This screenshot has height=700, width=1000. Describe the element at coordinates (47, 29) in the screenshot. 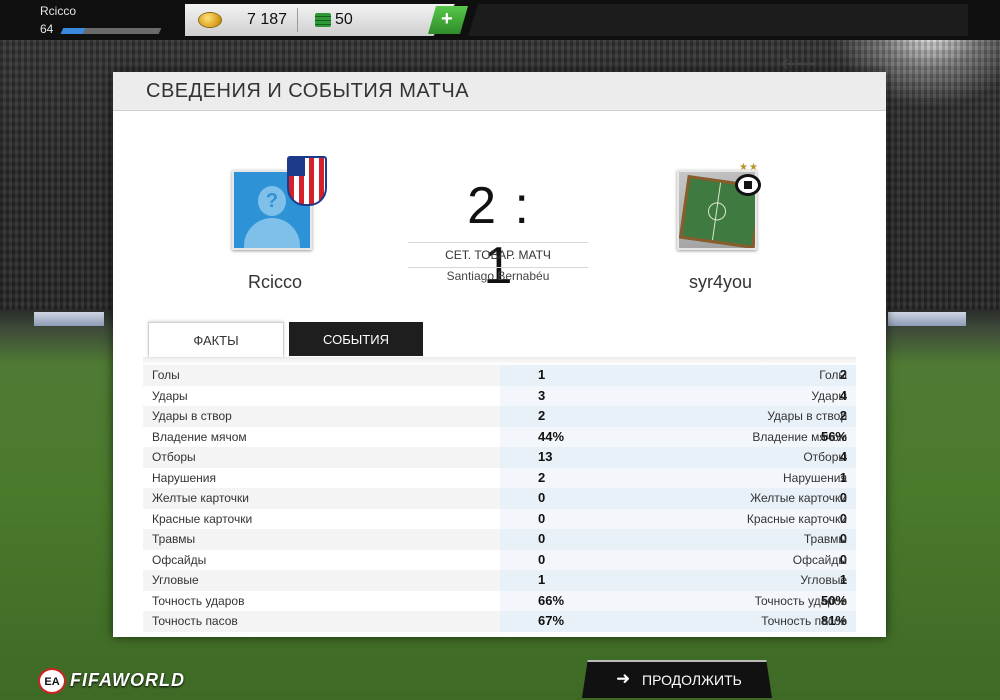

I see `player-level: 64` at that location.